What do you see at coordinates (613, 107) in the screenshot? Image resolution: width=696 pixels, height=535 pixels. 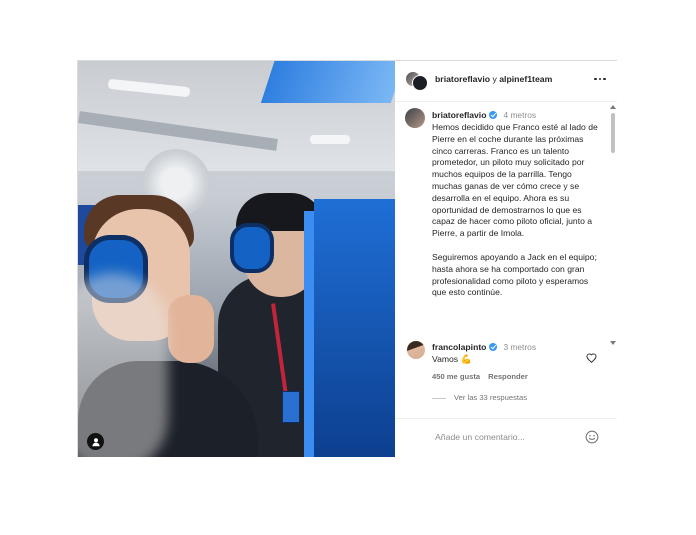 I see `scroll-up-arrow-icon` at bounding box center [613, 107].